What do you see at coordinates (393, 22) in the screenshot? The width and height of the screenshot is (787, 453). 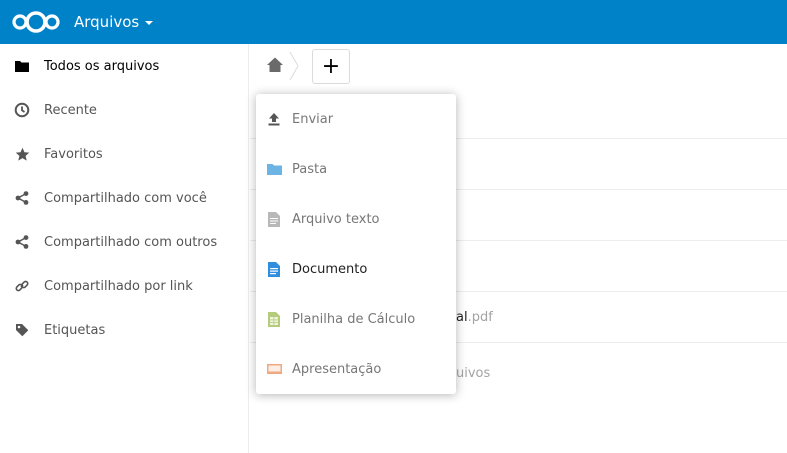 I see `top-header: Arquivos` at bounding box center [393, 22].